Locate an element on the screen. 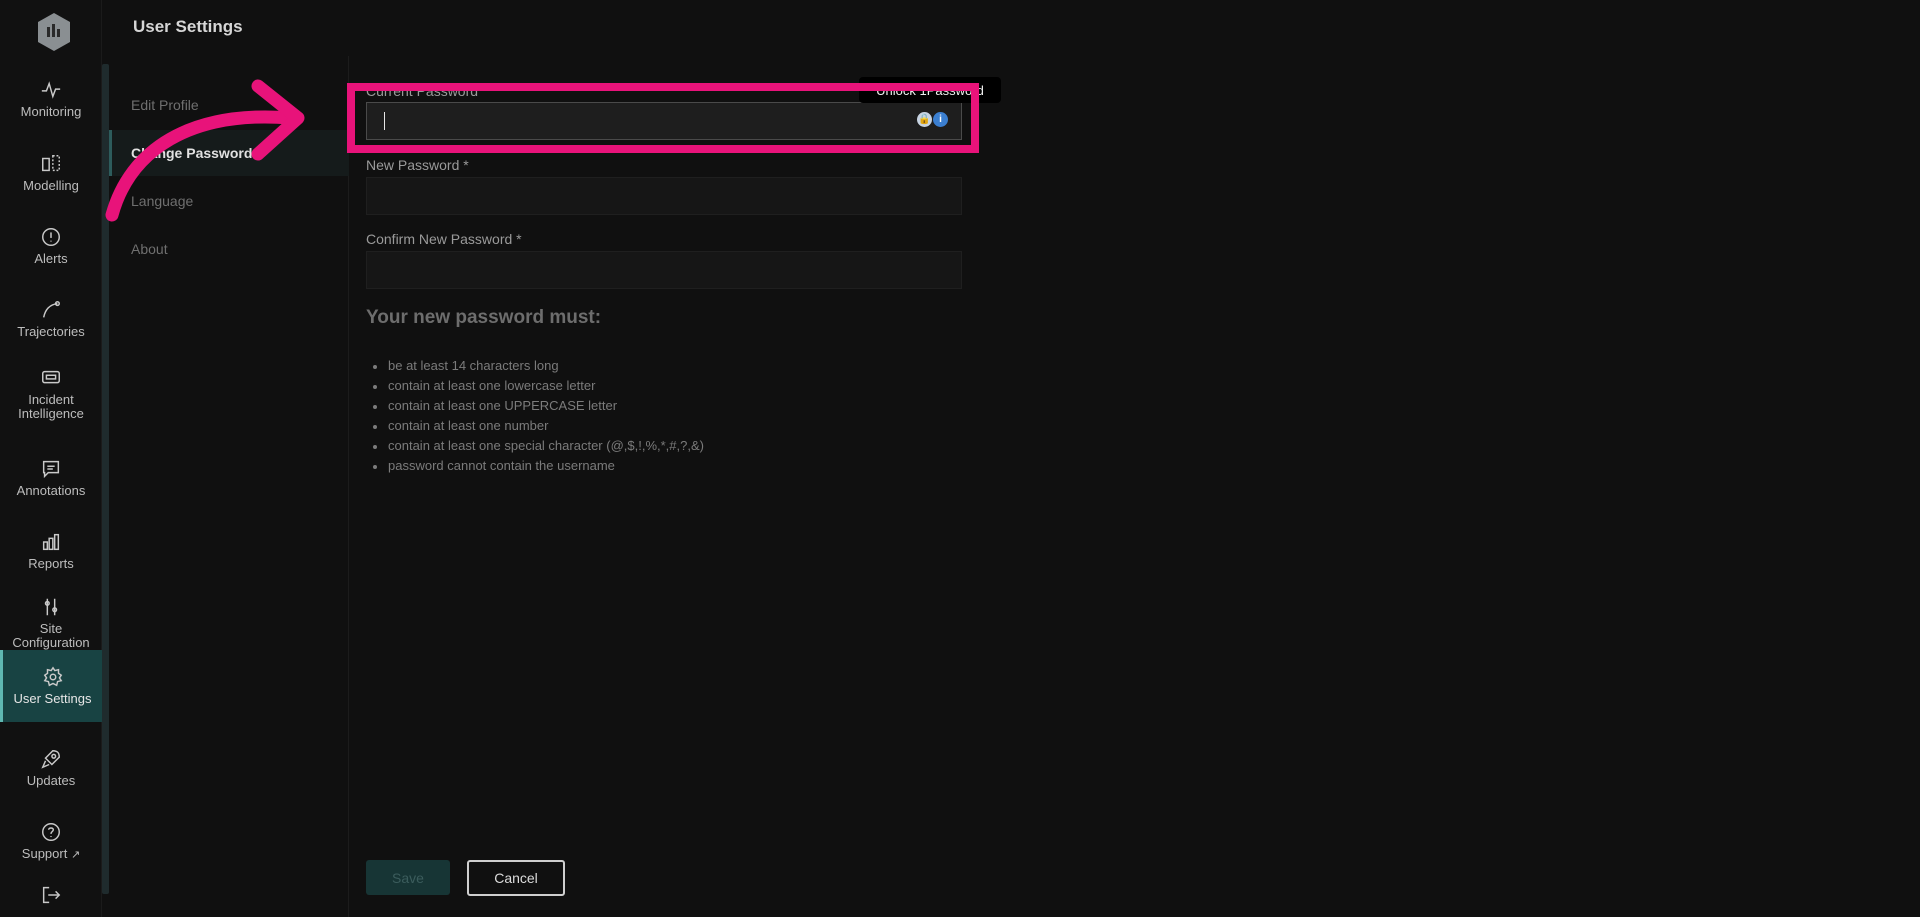  sidebar-item-modelling: Modelling is located at coordinates (51, 173).